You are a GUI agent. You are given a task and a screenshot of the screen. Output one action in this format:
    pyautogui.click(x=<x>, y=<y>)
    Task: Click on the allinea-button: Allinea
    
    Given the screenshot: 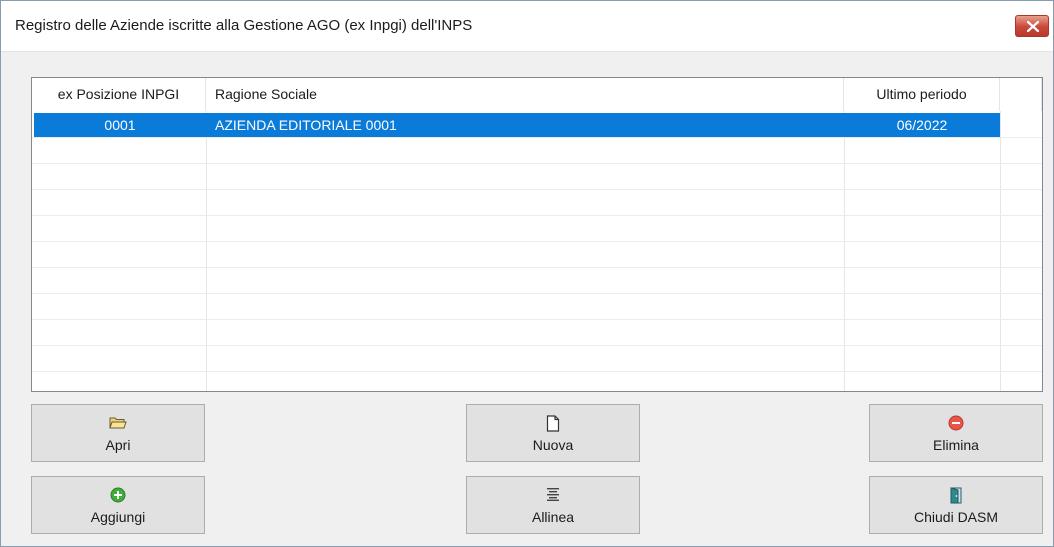 What is the action you would take?
    pyautogui.click(x=553, y=505)
    